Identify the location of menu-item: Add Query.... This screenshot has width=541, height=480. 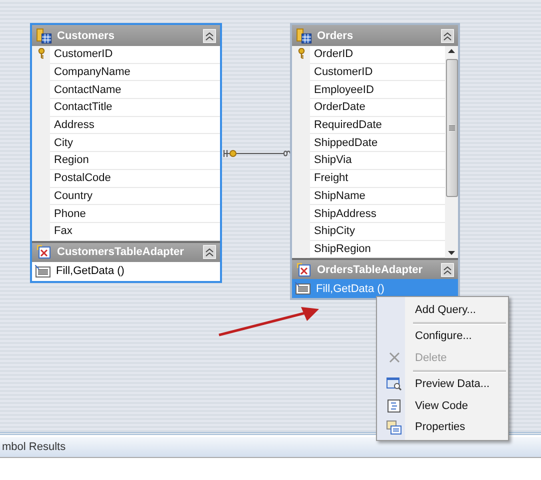
(442, 309).